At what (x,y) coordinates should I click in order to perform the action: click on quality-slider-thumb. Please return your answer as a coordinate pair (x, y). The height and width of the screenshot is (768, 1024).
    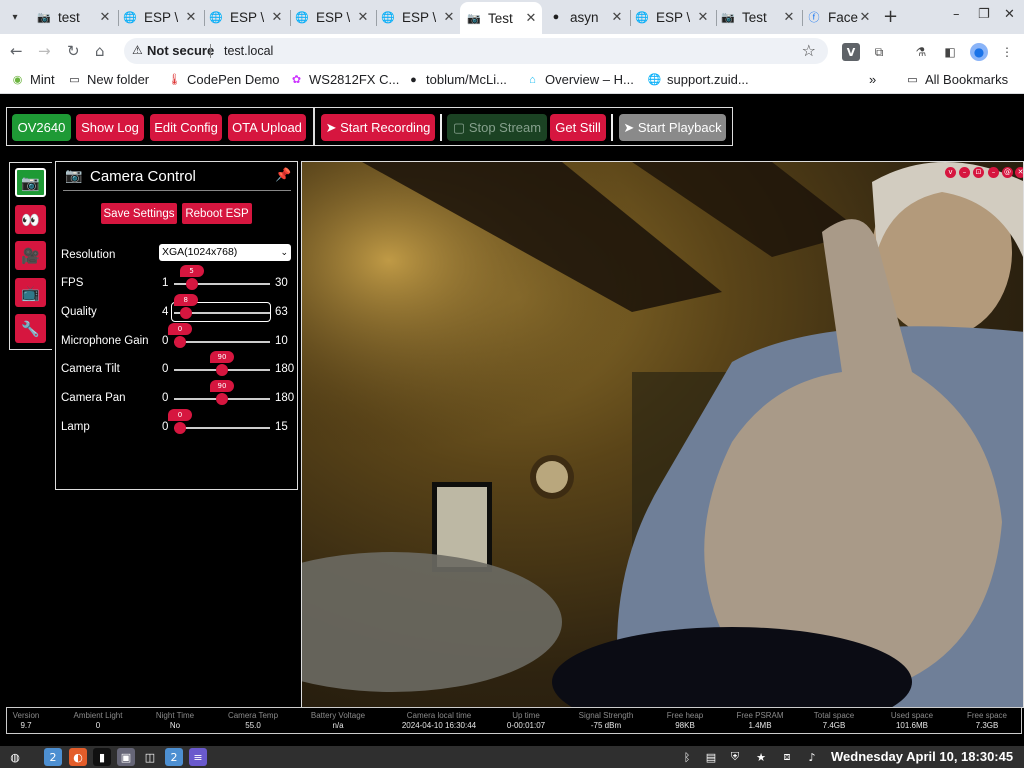
    Looking at the image, I should click on (185, 313).